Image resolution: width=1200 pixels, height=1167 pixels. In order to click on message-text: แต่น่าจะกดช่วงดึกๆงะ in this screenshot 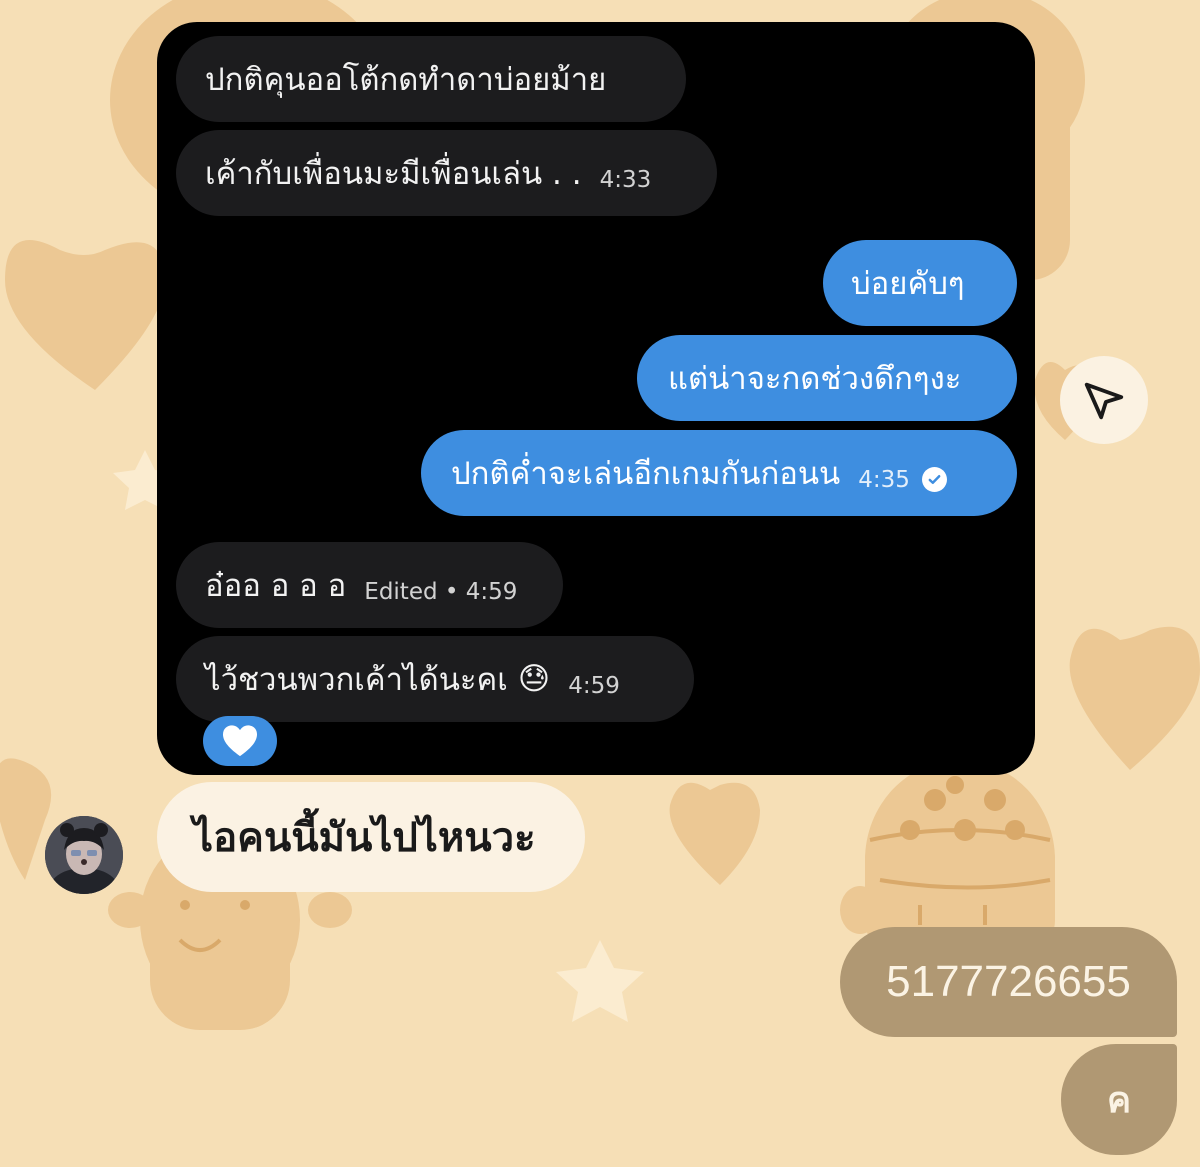, I will do `click(815, 379)`.